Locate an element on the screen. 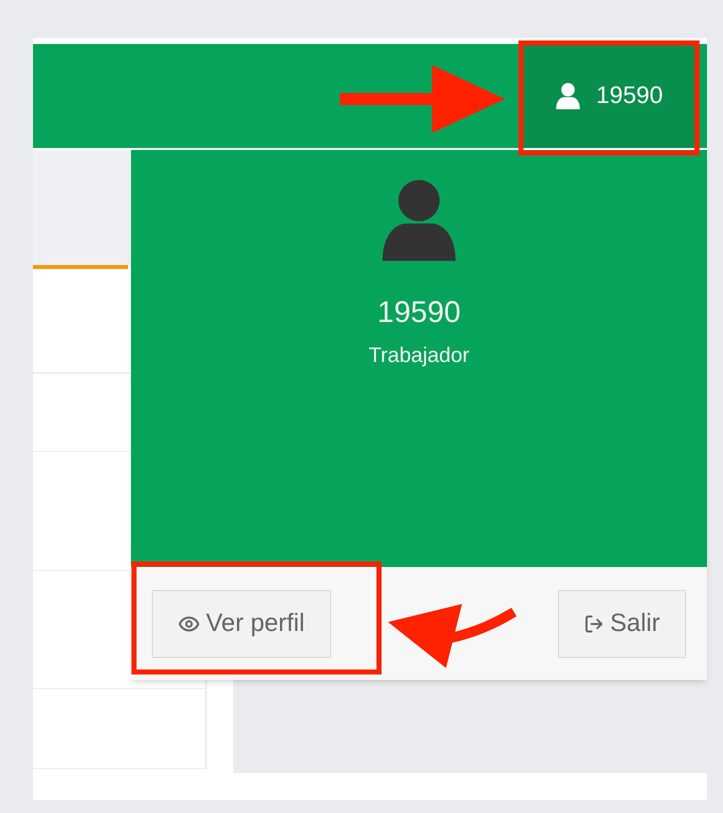 This screenshot has width=723, height=813. logout-icon is located at coordinates (594, 624).